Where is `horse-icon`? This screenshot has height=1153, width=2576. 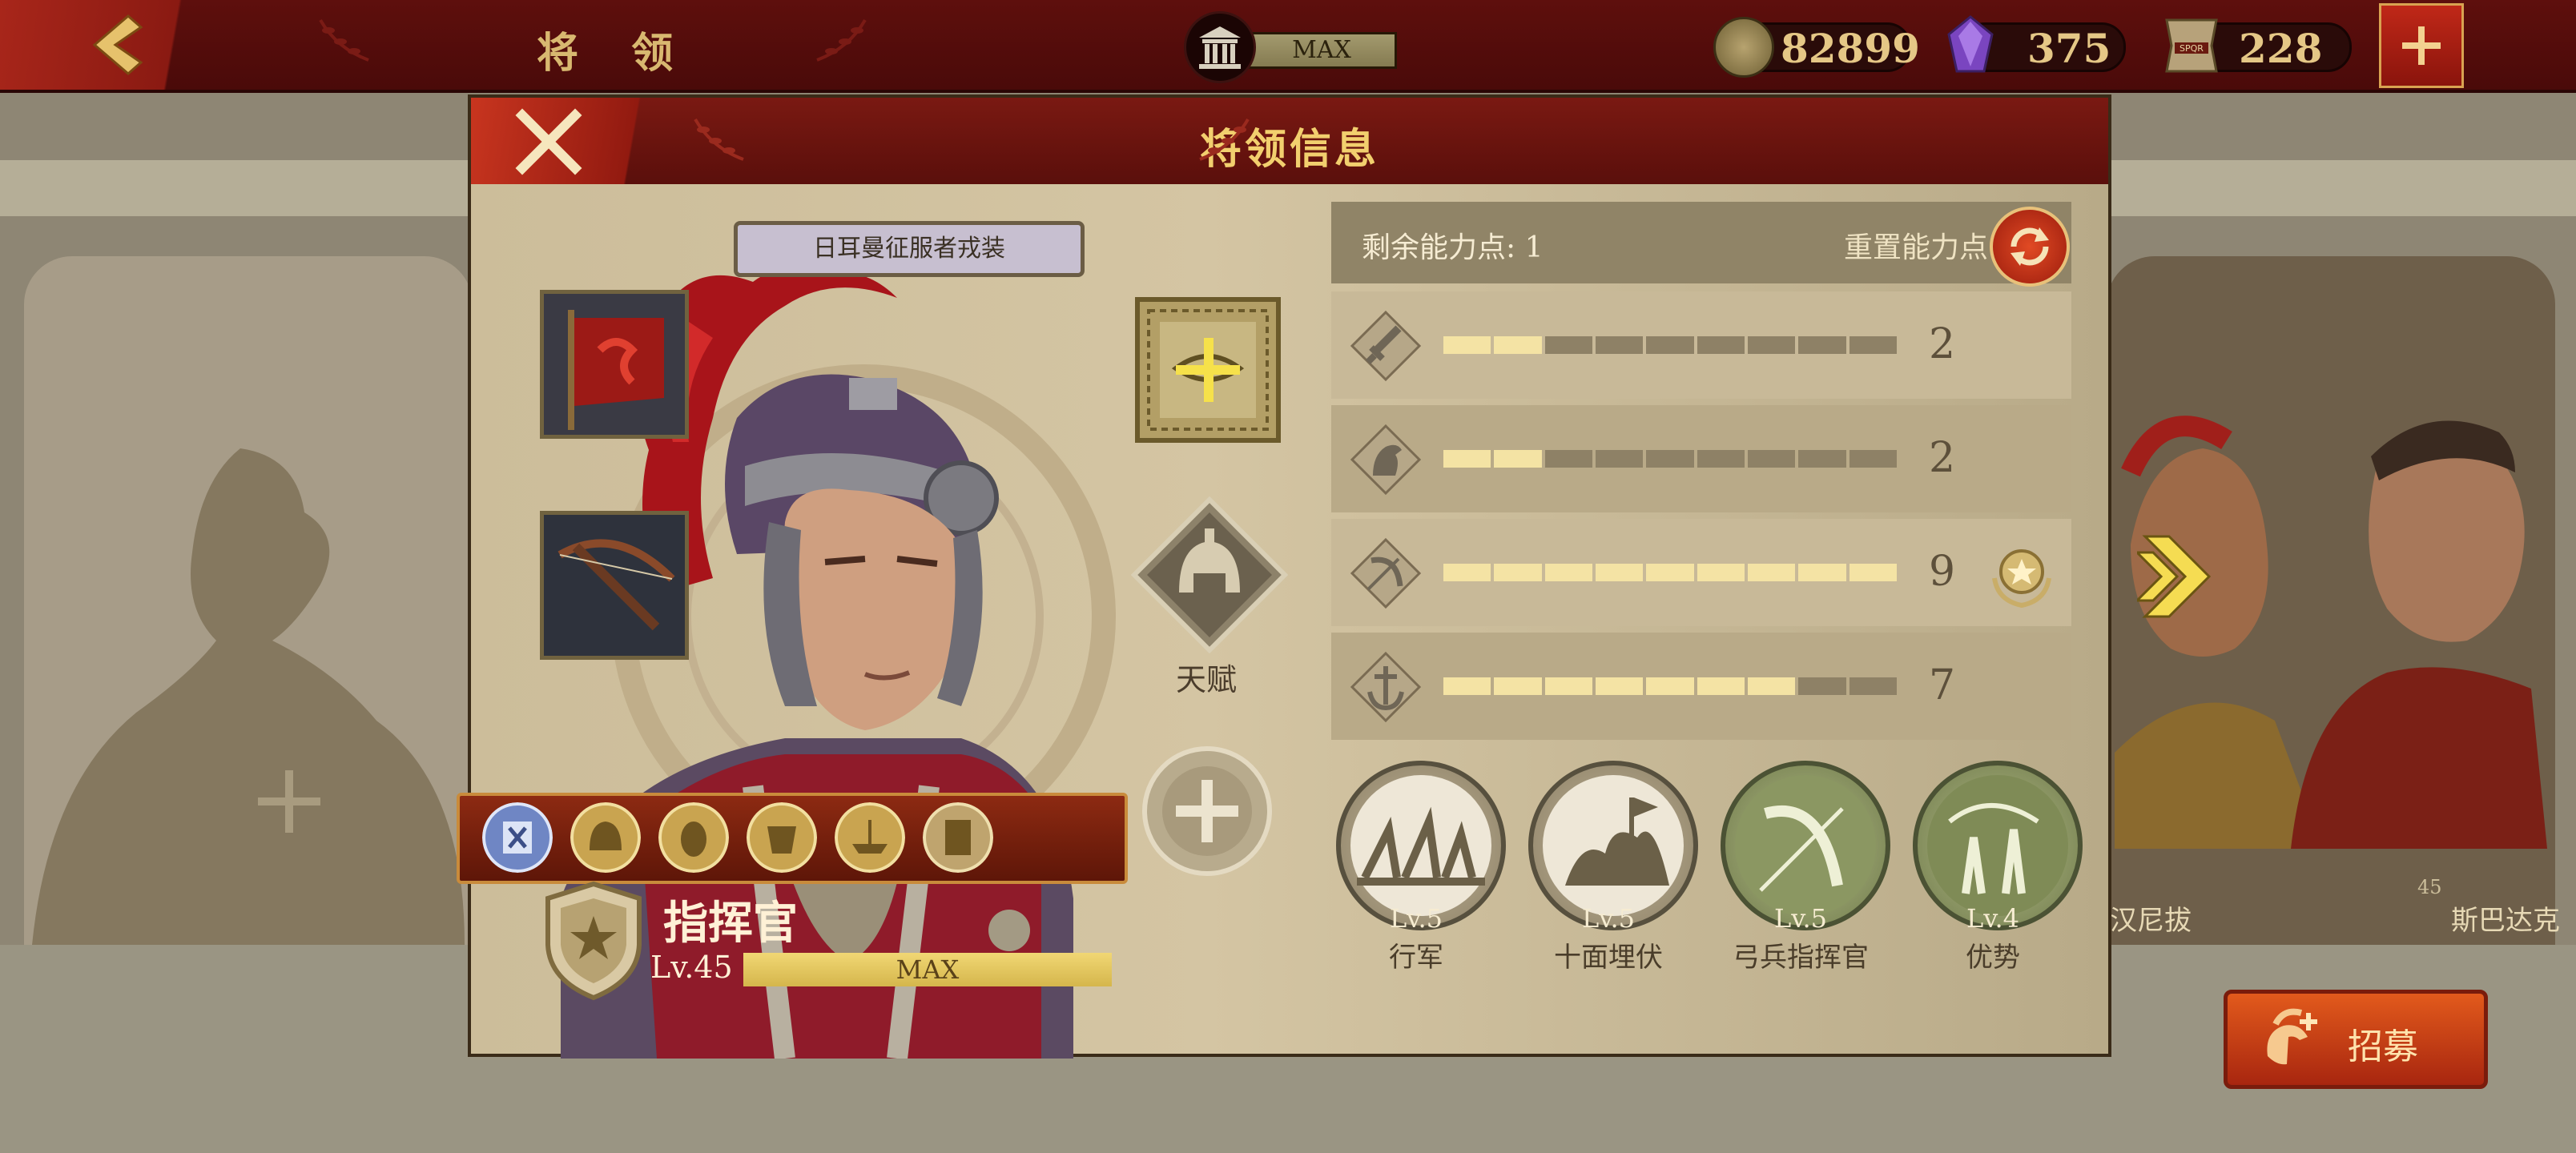 horse-icon is located at coordinates (1386, 460).